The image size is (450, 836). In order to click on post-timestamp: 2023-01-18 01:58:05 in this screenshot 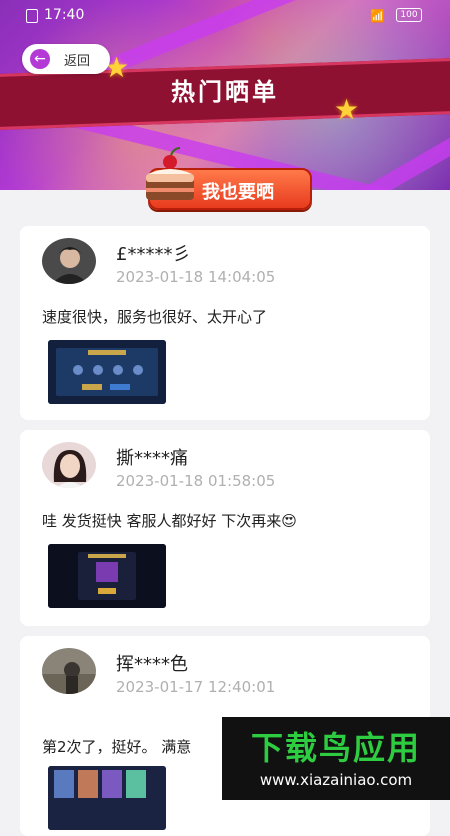, I will do `click(196, 481)`.